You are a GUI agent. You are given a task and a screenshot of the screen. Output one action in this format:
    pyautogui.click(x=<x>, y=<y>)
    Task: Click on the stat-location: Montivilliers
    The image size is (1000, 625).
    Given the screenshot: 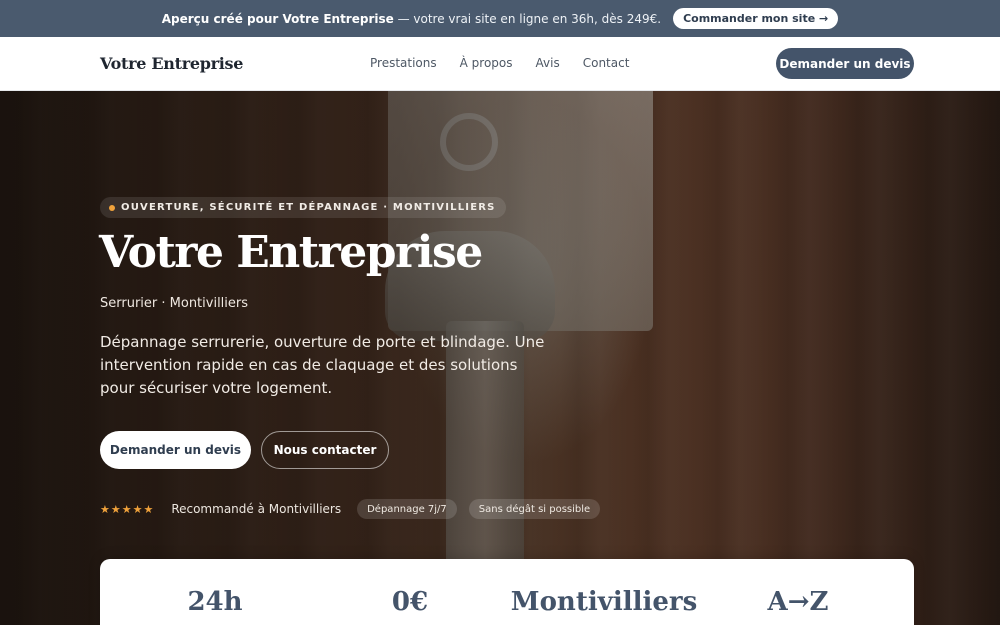 What is the action you would take?
    pyautogui.click(x=604, y=602)
    